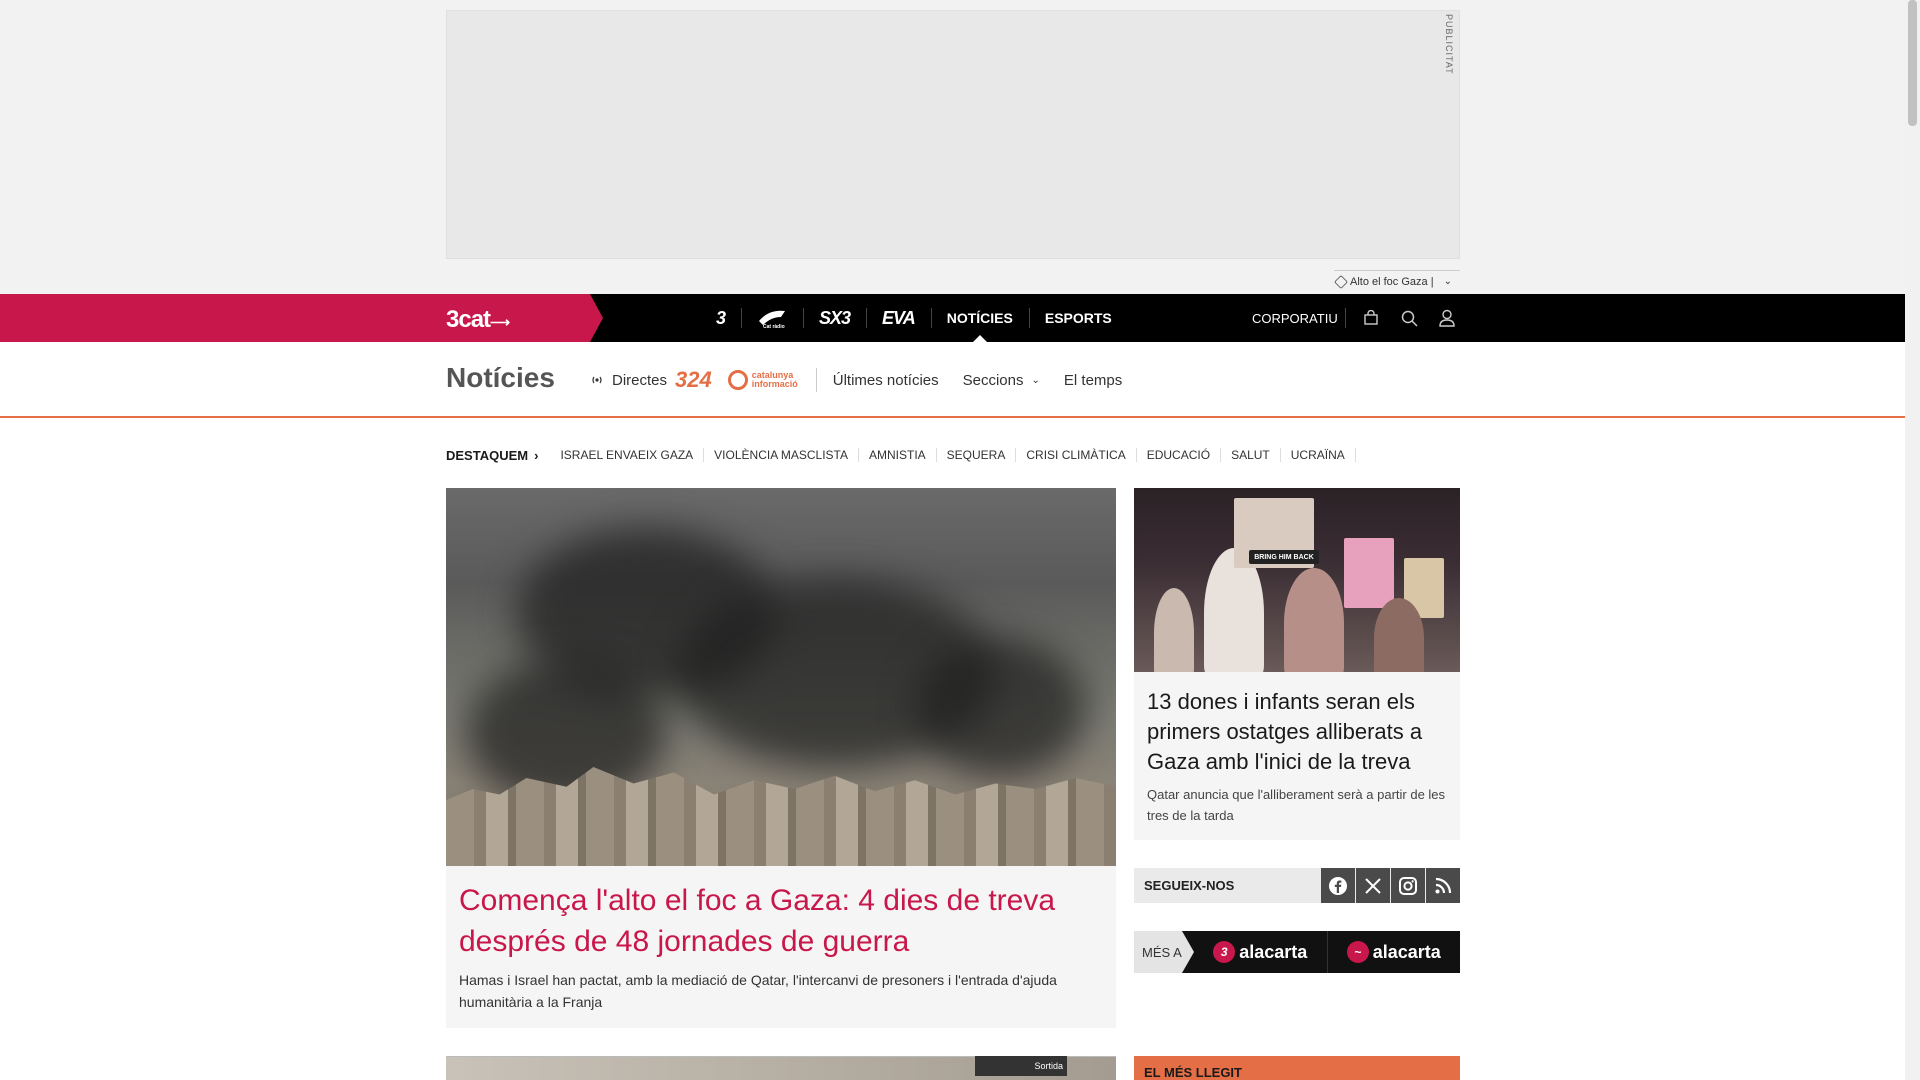  I want to click on instagram-icon-svg, so click(1408, 885).